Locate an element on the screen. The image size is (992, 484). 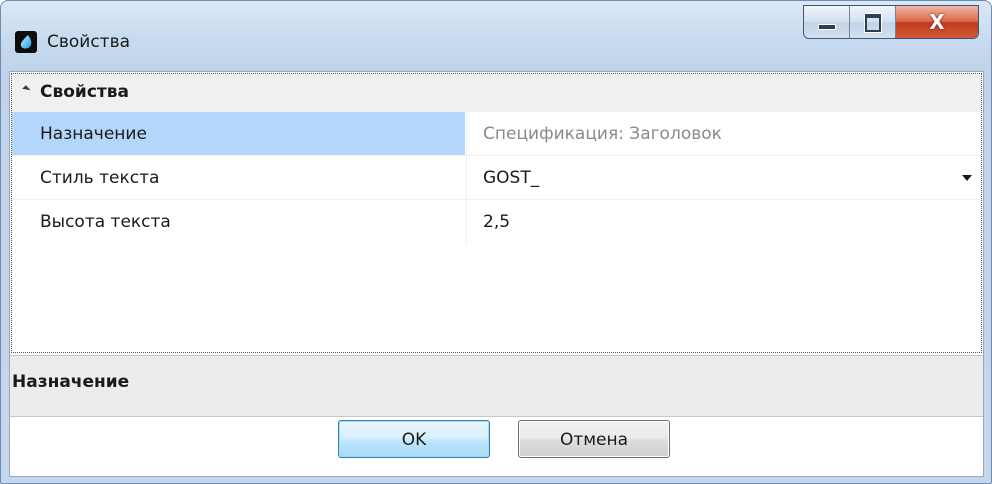
property-name-cell: Назначение is located at coordinates (238, 134).